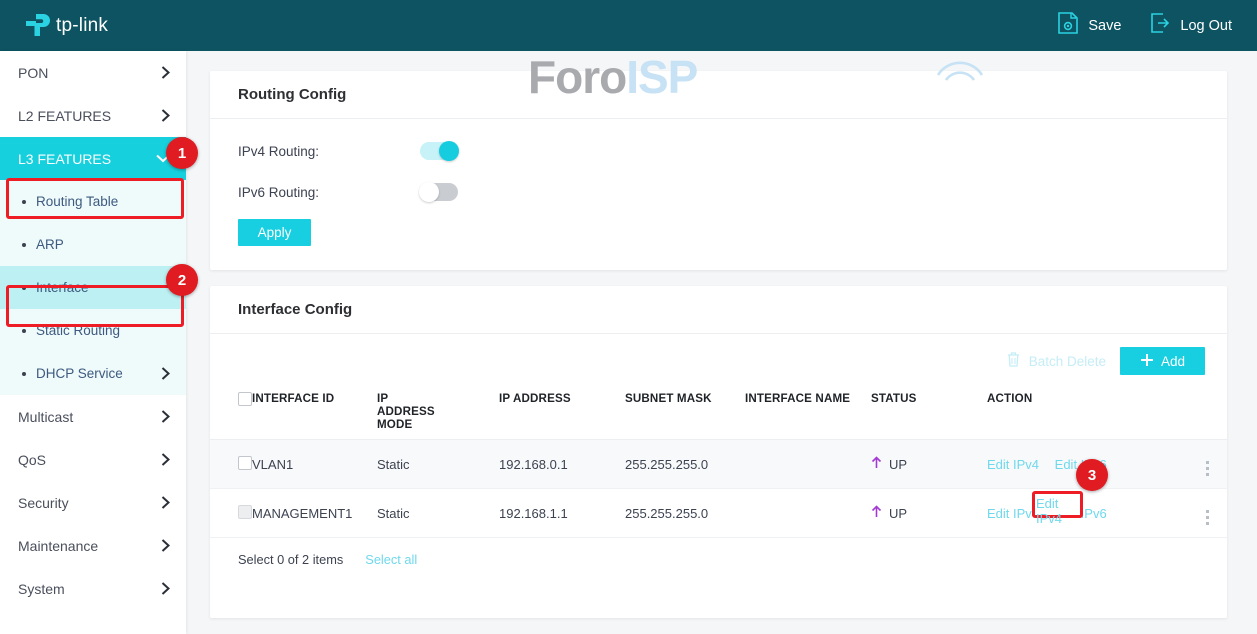 This screenshot has height=634, width=1257. I want to click on column-header-interface-id: INTERFACE ID, so click(314, 412).